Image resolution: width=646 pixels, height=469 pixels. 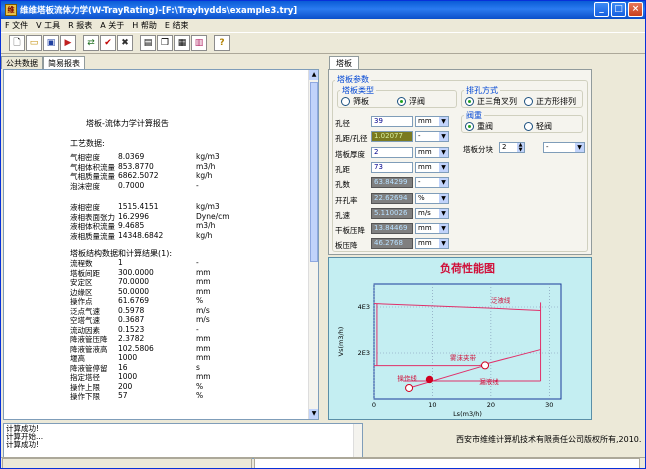 What do you see at coordinates (34, 43) in the screenshot?
I see `open-icon: ▭` at bounding box center [34, 43].